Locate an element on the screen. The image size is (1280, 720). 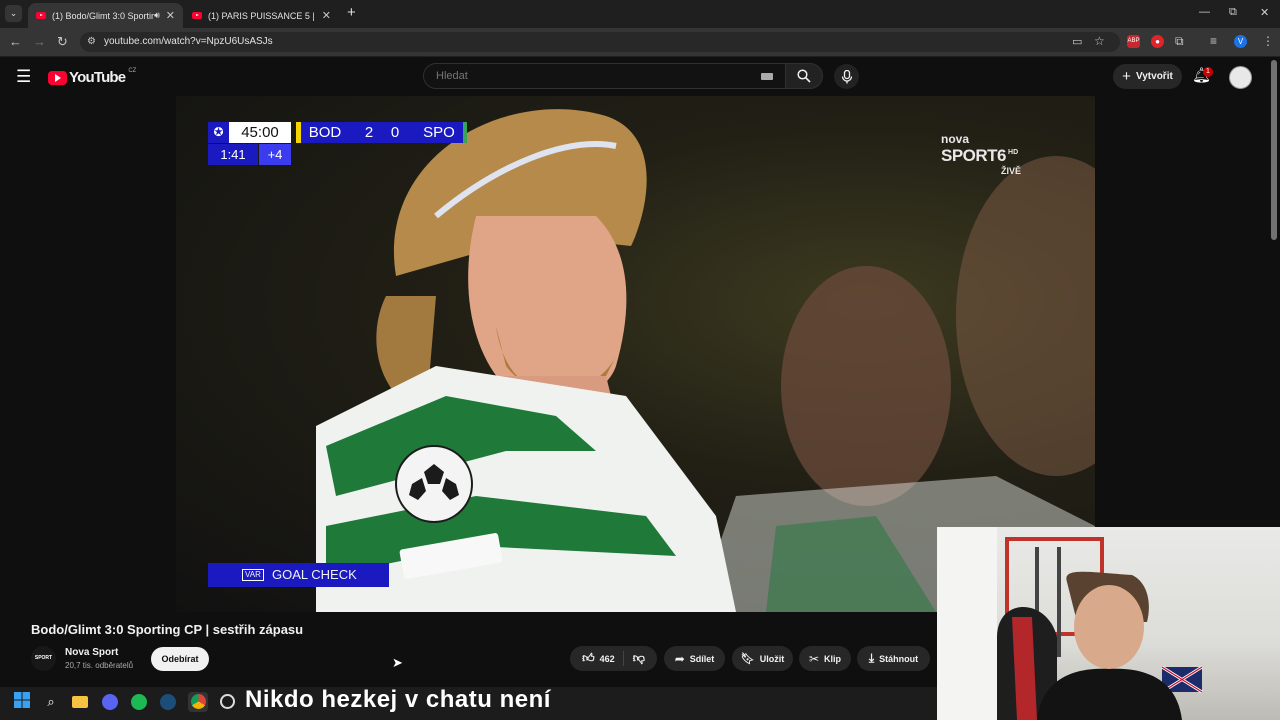
scissors-icon: ✂ is located at coordinates (814, 658).